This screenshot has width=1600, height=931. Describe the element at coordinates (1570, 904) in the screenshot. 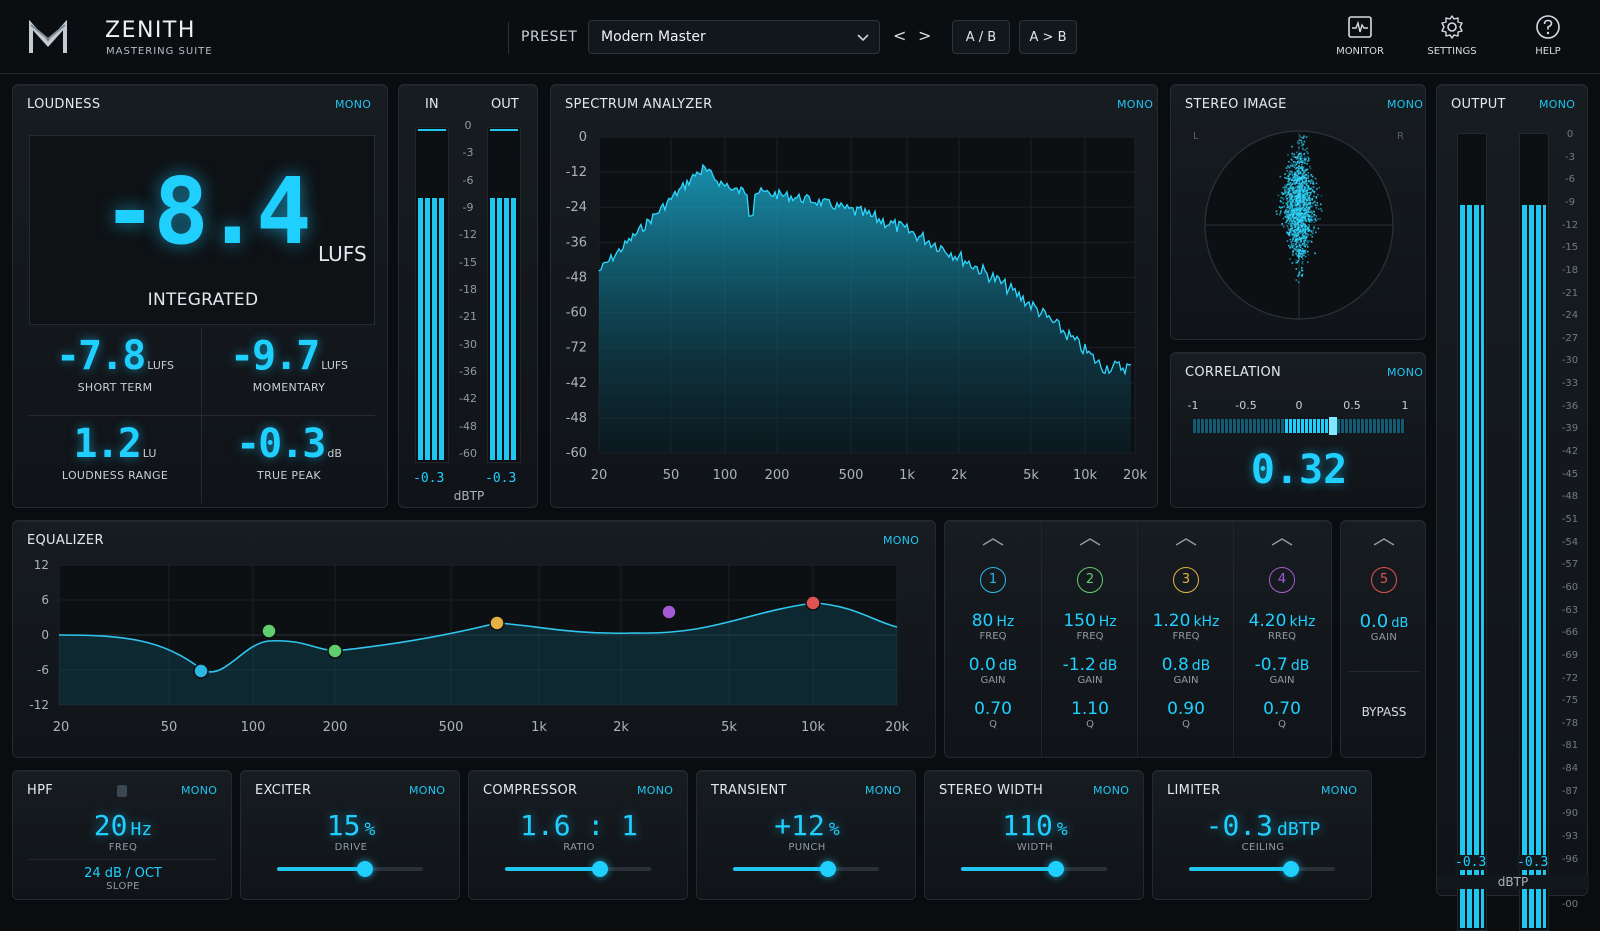

I see `output-scale-tick: -00` at that location.